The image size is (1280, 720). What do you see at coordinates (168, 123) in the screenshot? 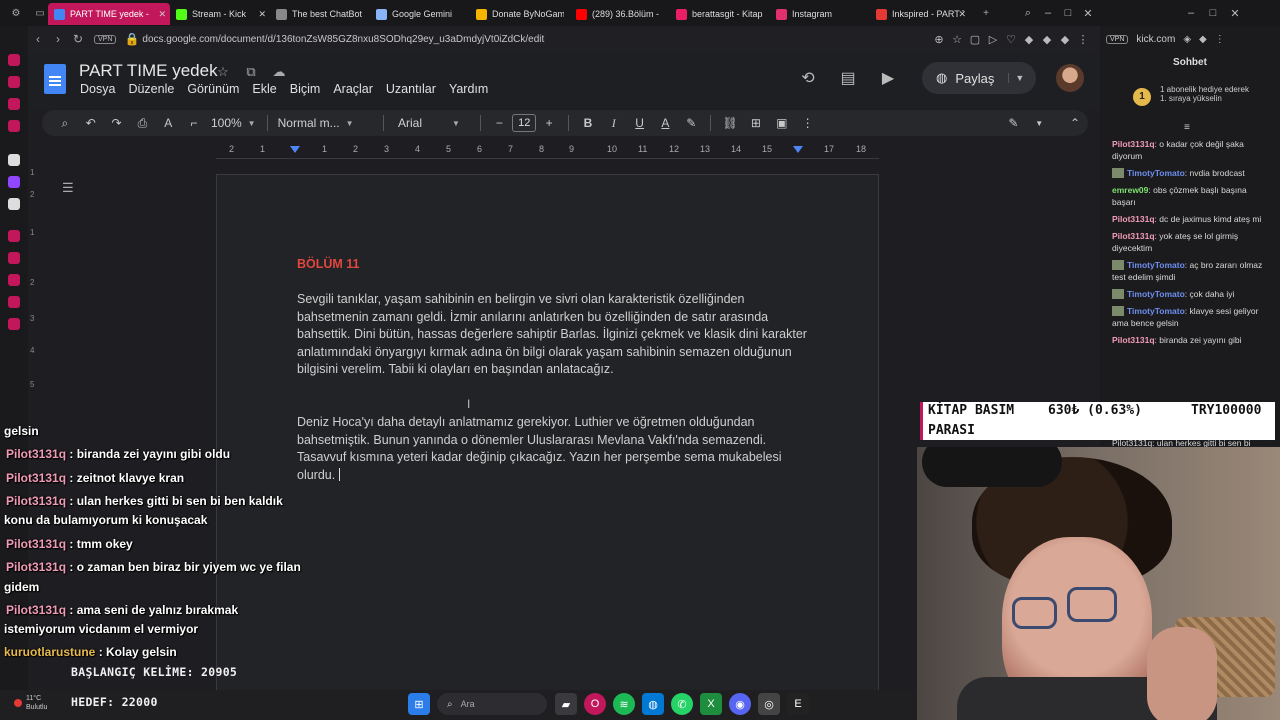
I see `spellcheck-icon: A` at bounding box center [168, 123].